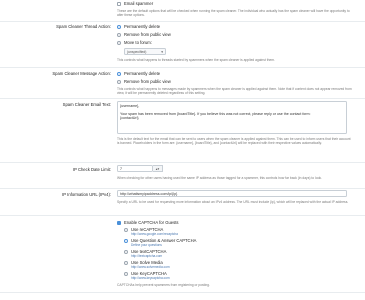  I want to click on ip-info-url-value: http://whatismyipaddress.com/ip/{ip}, so click(149, 194).